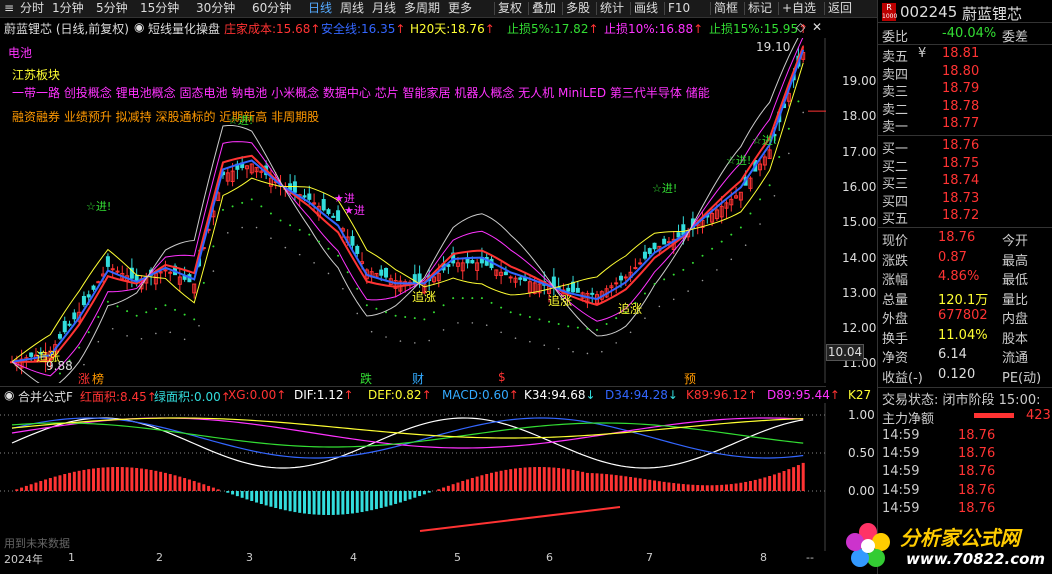 The width and height of the screenshot is (1052, 574). I want to click on stat-row: 净资 6.14 流通, so click(955, 356).